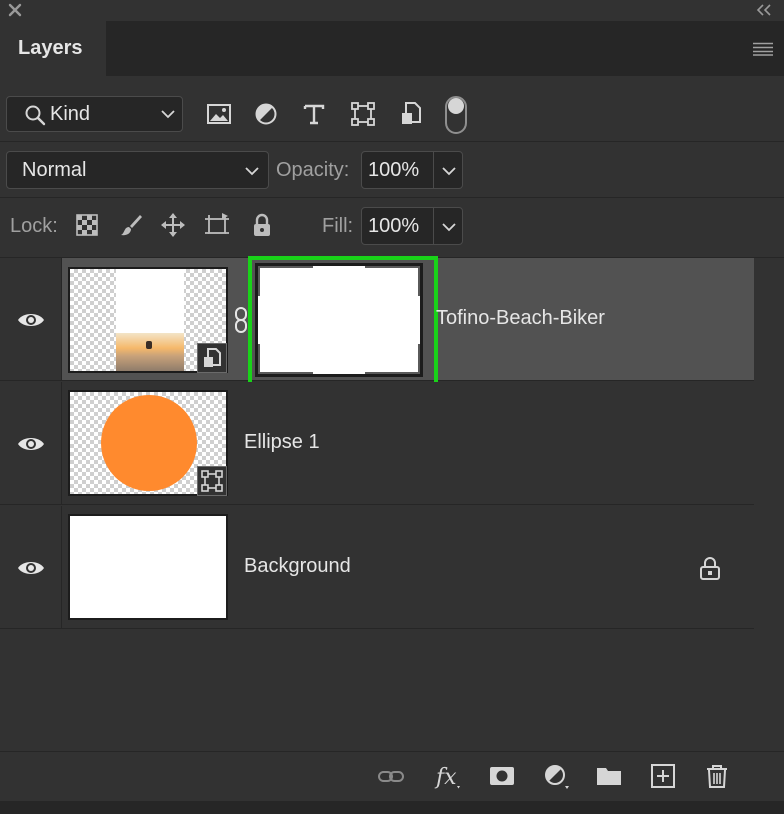 The height and width of the screenshot is (814, 784). What do you see at coordinates (391, 776) in the screenshot?
I see `link-layers-icon` at bounding box center [391, 776].